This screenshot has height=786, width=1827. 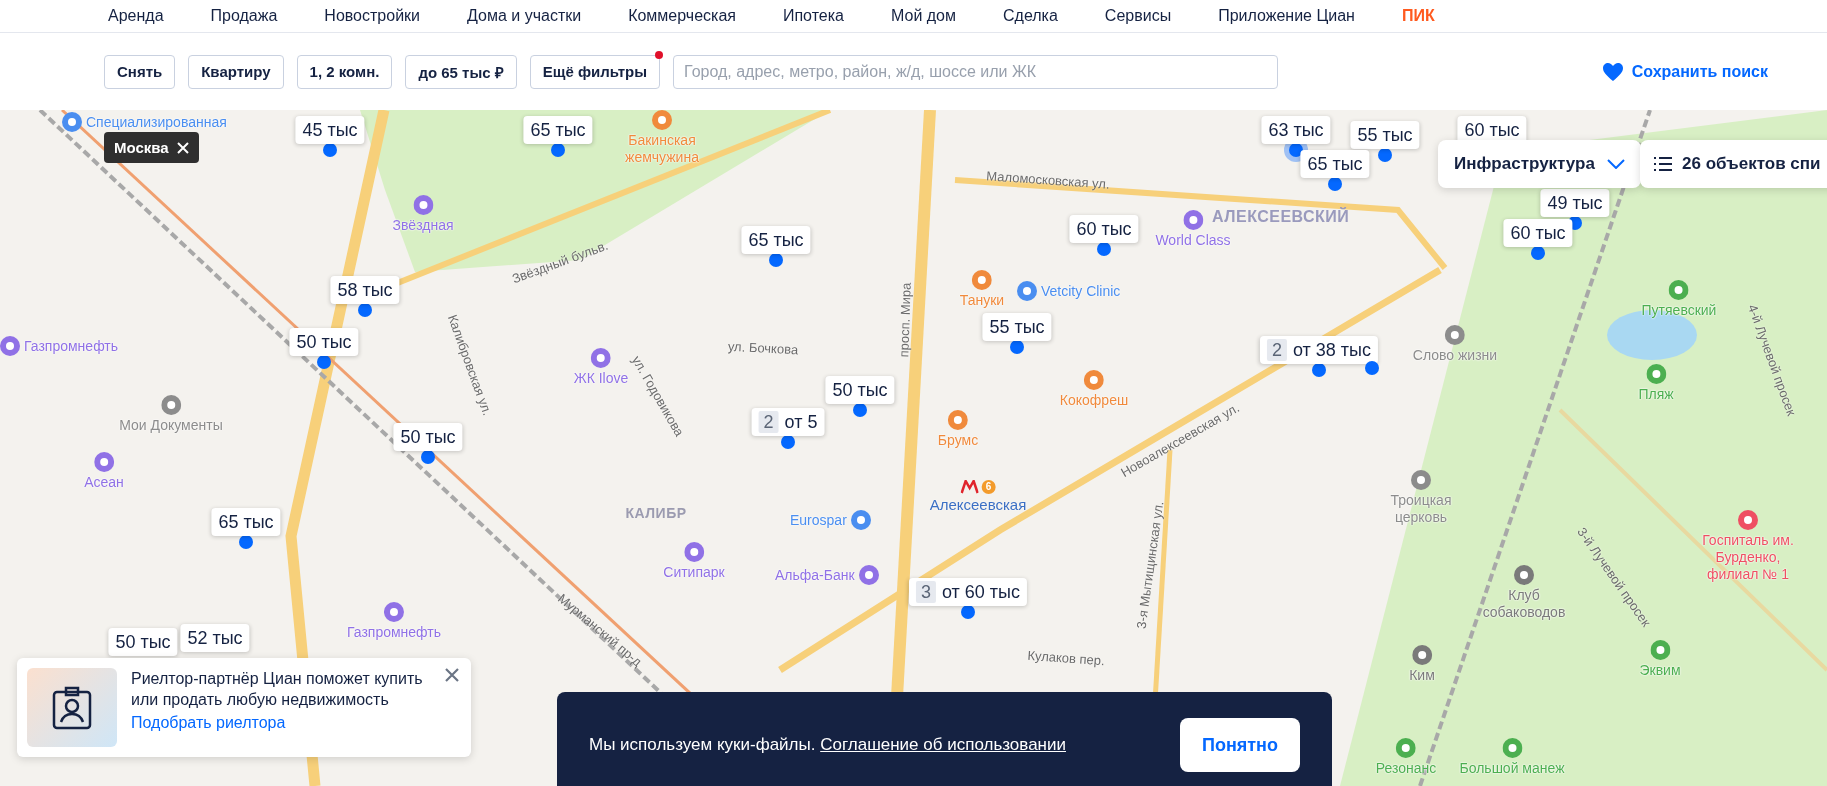 I want to click on price-tag: 63 тыс, so click(x=1296, y=130).